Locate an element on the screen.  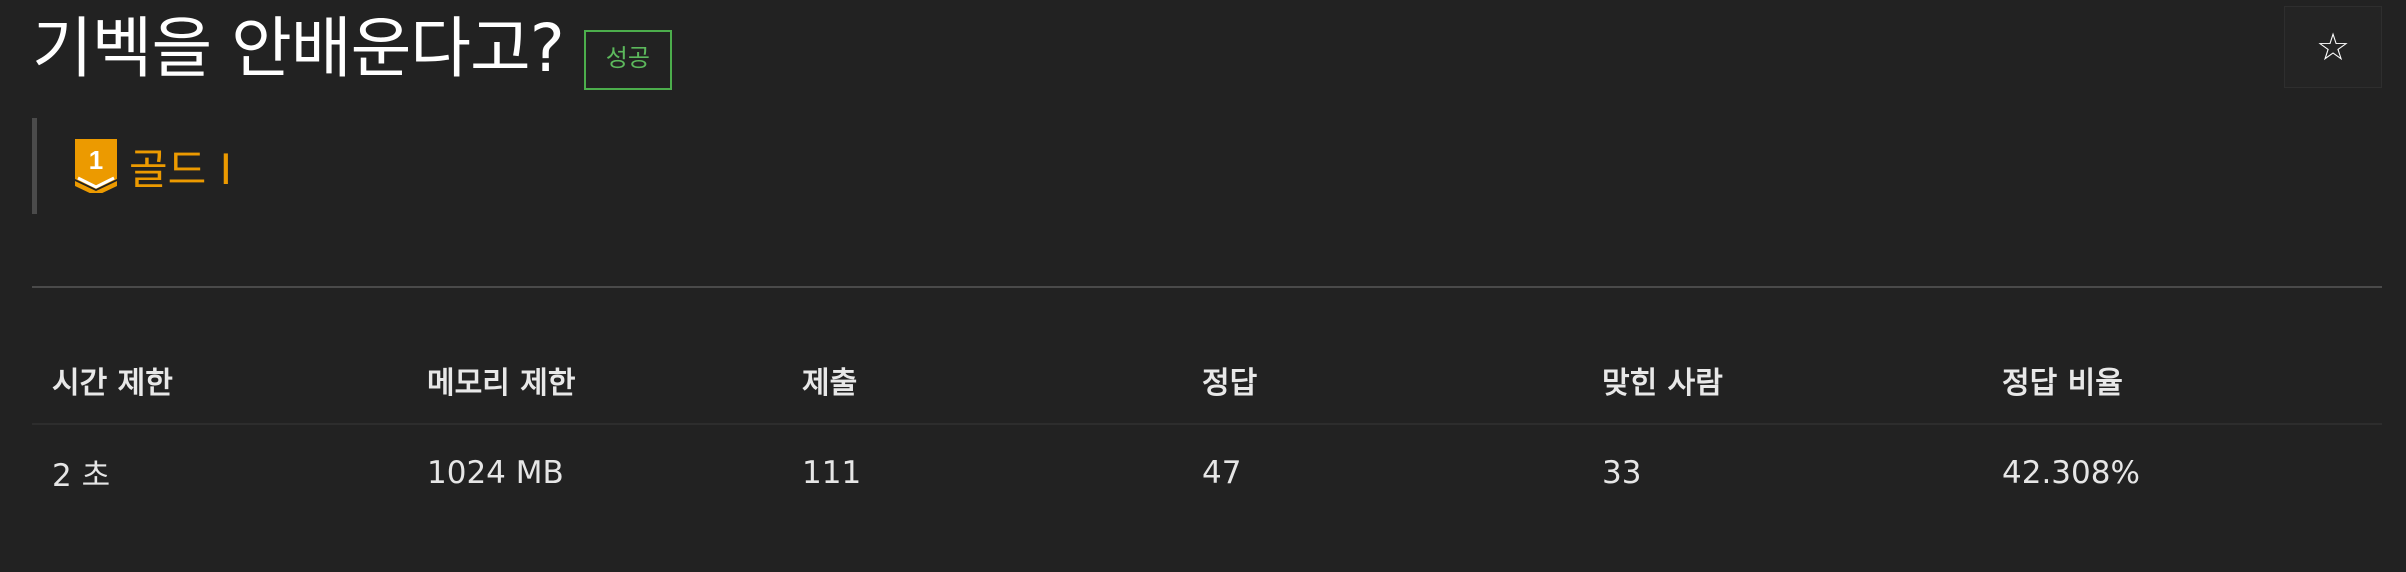
cell-time-limit: 2 초 is located at coordinates (81, 476).